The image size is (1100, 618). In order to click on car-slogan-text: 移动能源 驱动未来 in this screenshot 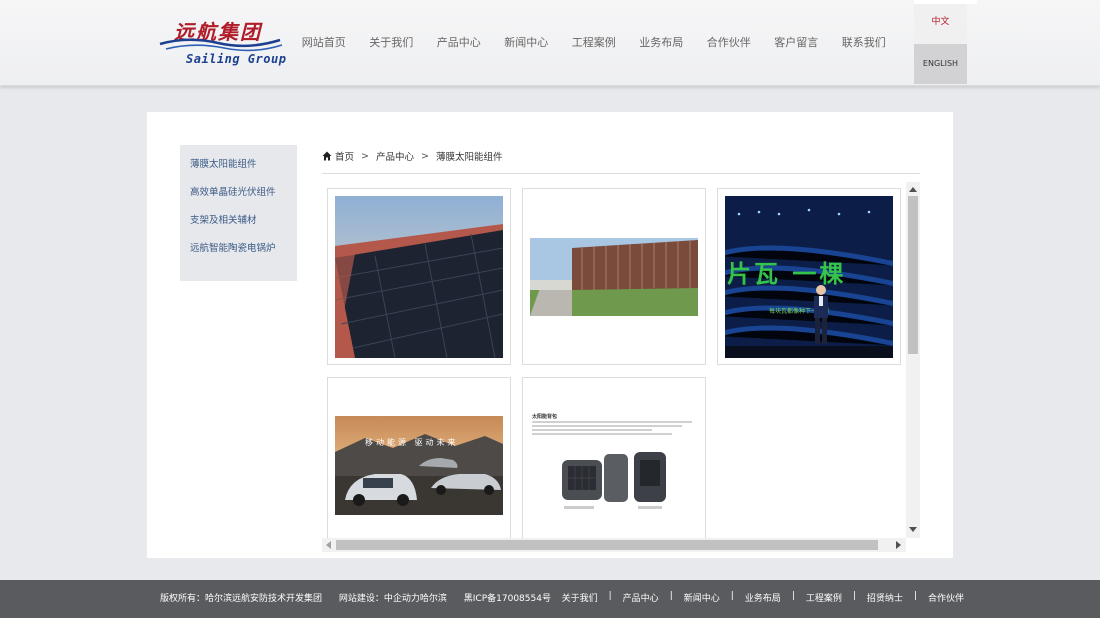, I will do `click(412, 442)`.